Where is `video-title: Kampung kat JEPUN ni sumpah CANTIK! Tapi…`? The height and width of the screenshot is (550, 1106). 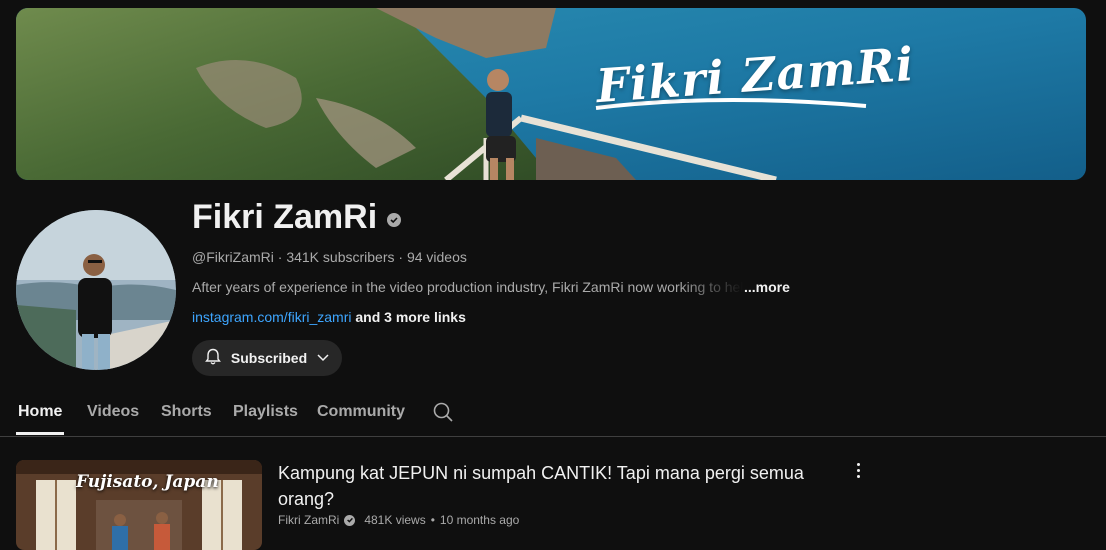
video-title: Kampung kat JEPUN ni sumpah CANTIK! Tapi… is located at coordinates (548, 486).